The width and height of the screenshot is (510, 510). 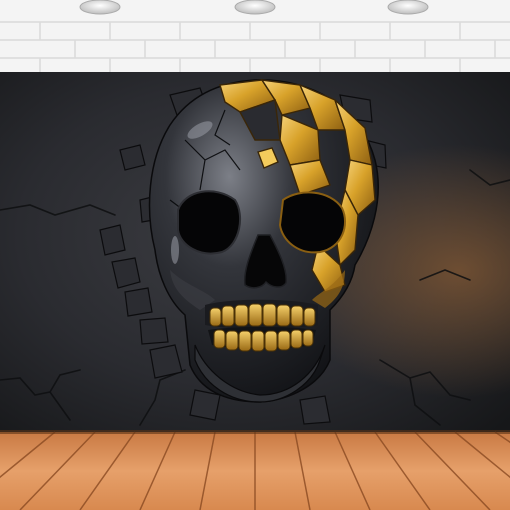 I want to click on skull-teeth, so click(x=261, y=325).